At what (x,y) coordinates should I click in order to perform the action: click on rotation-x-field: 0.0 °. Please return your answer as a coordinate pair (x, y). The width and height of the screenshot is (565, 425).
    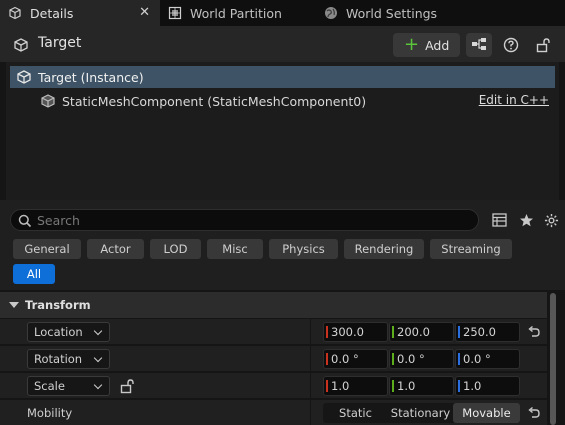
    Looking at the image, I should click on (355, 359).